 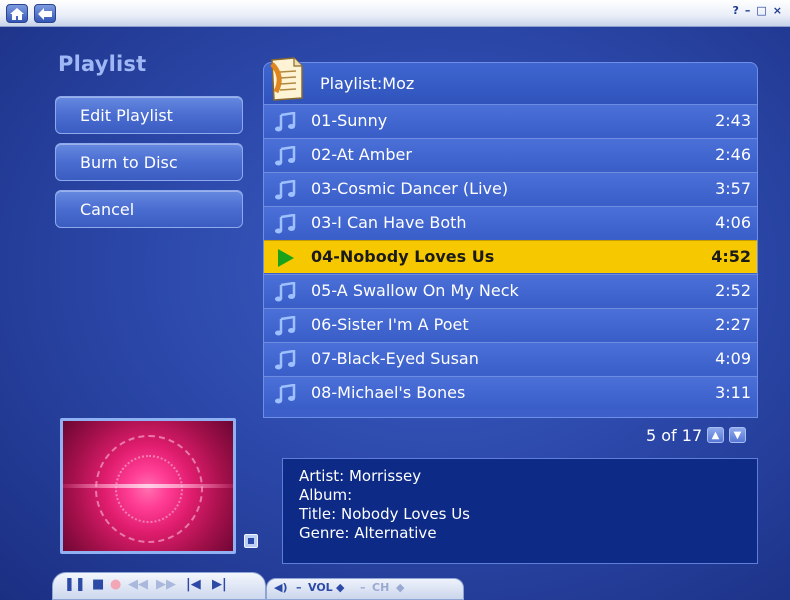 I want to click on skip-forward-icon: ▶|, so click(x=219, y=585).